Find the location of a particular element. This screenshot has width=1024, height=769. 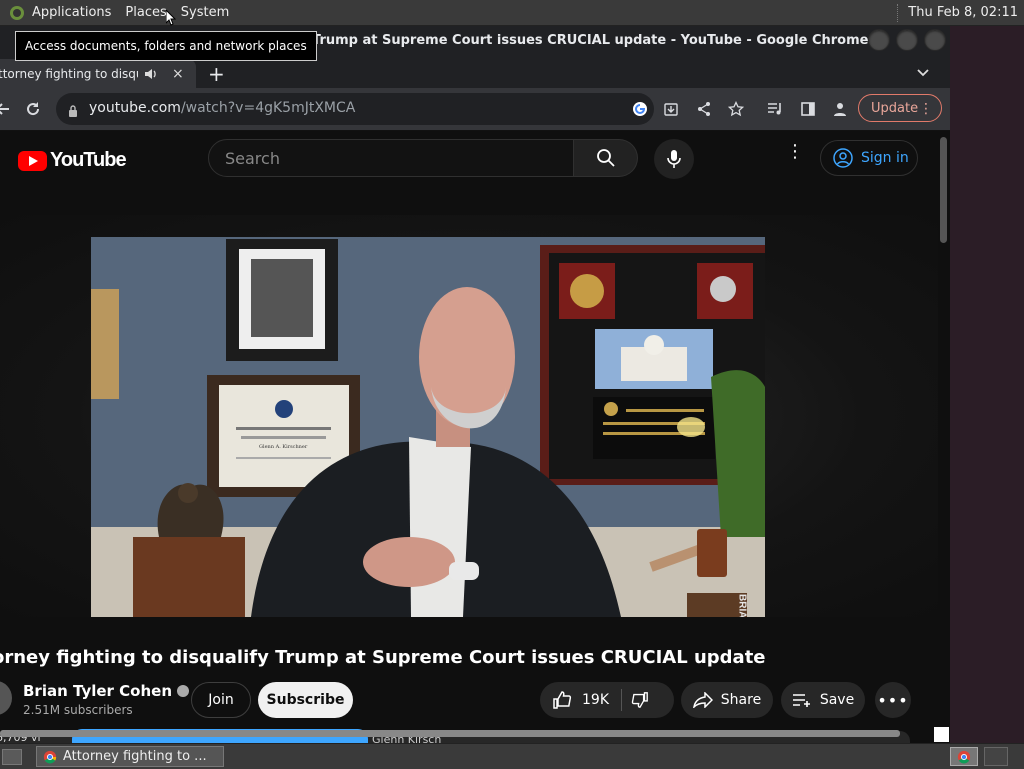

menu-system: System is located at coordinates (205, 12).